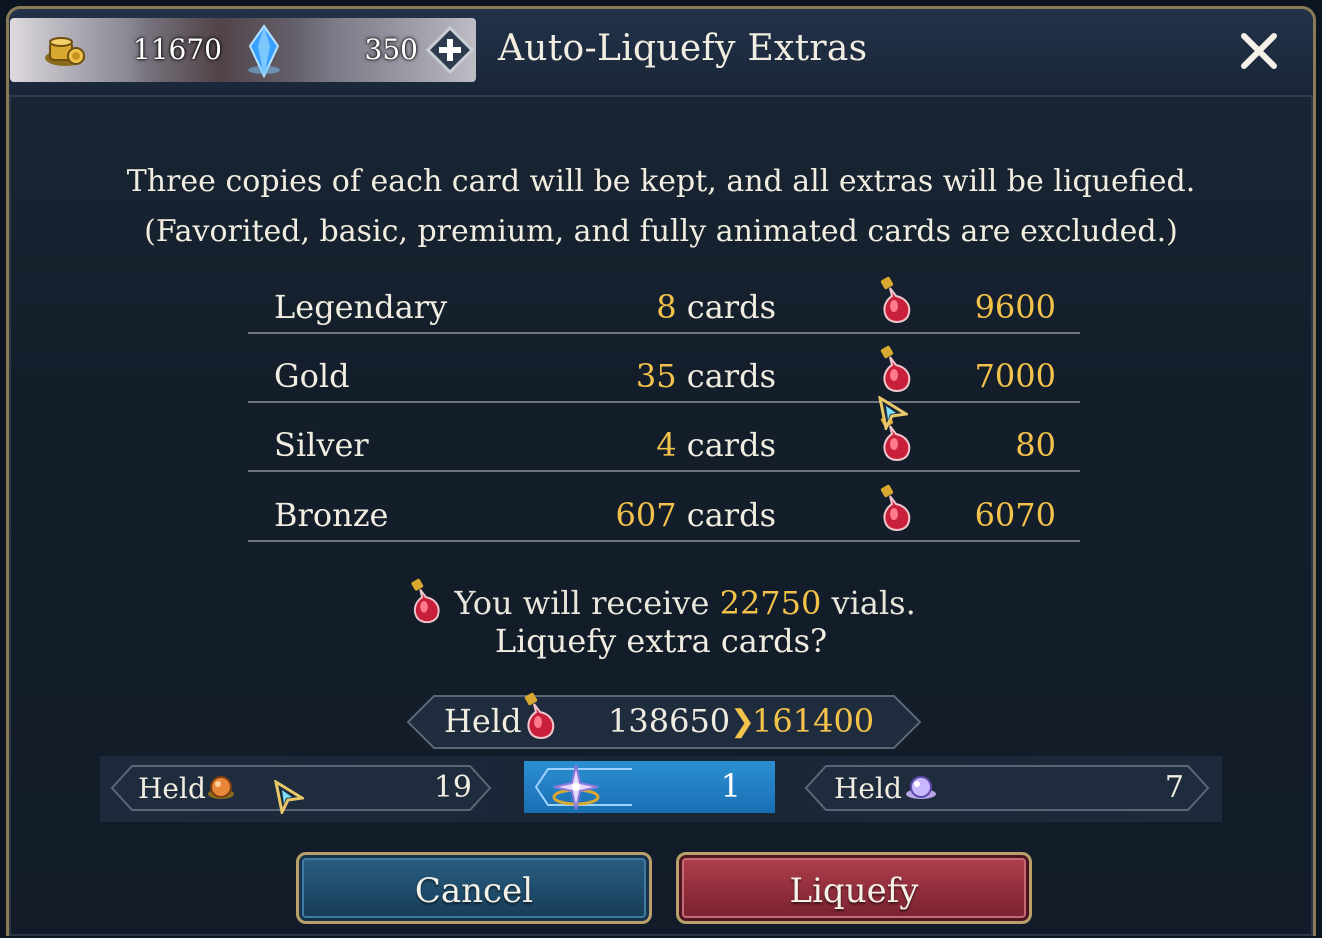 The width and height of the screenshot is (1322, 938). Describe the element at coordinates (474, 891) in the screenshot. I see `cancel-label: Cancel` at that location.